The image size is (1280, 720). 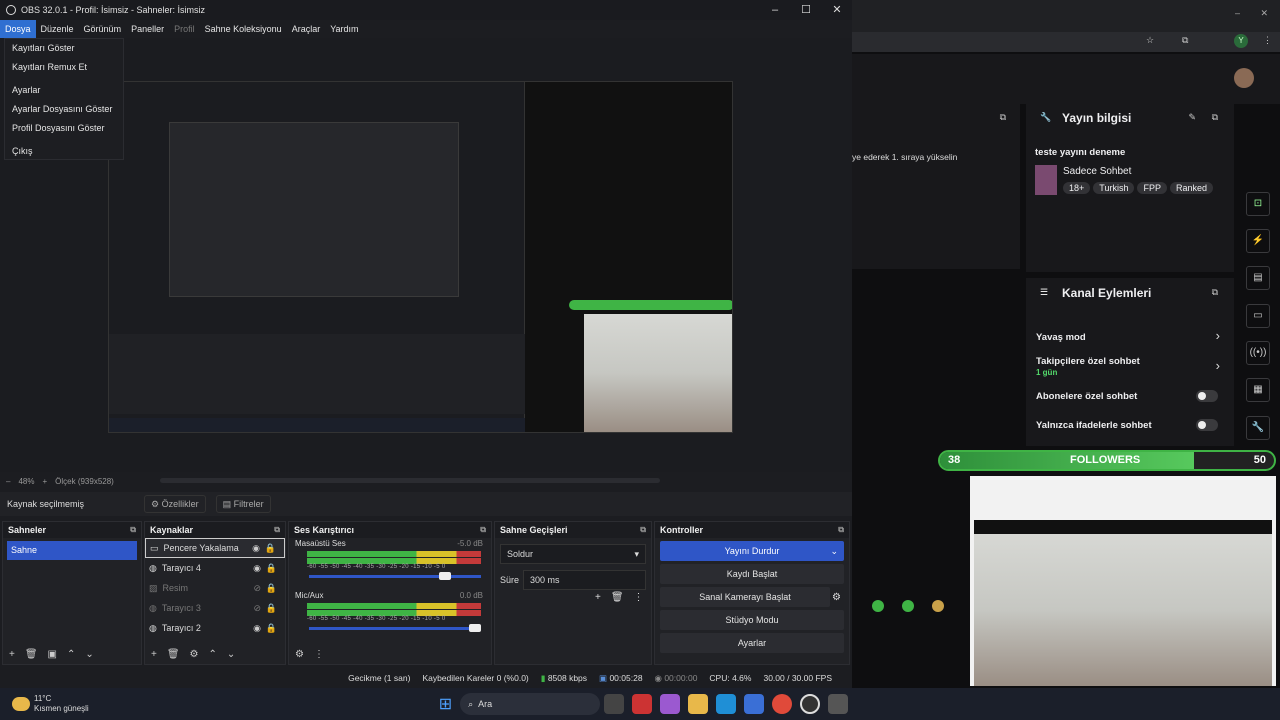 What do you see at coordinates (1267, 40) in the screenshot?
I see `menu-icon: ⋮` at bounding box center [1267, 40].